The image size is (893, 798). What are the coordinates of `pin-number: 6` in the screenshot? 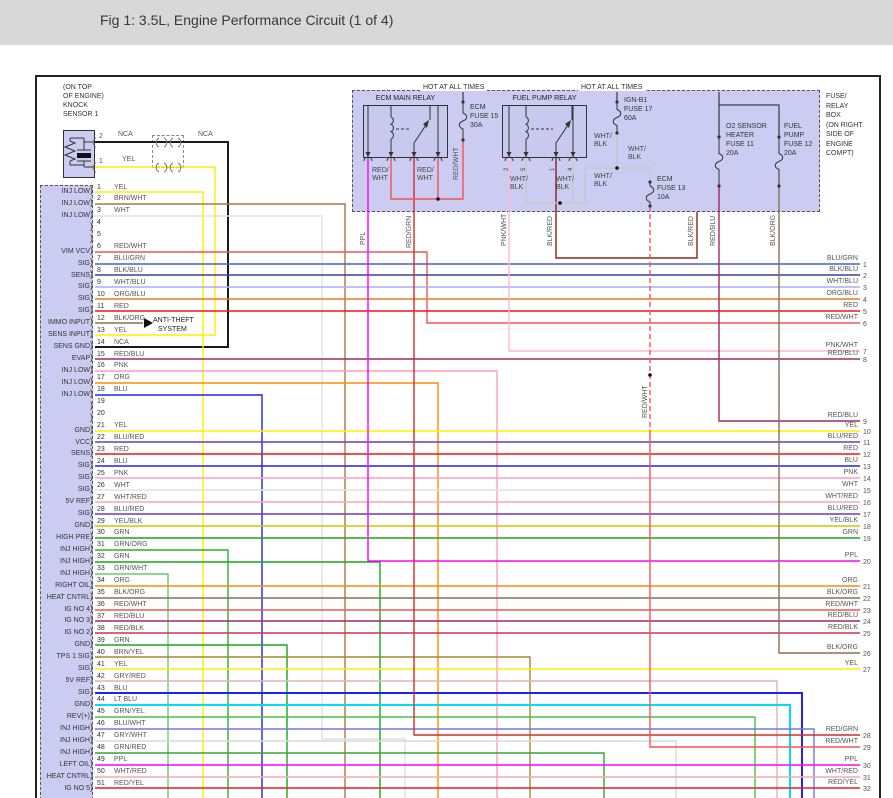 It's located at (99, 247).